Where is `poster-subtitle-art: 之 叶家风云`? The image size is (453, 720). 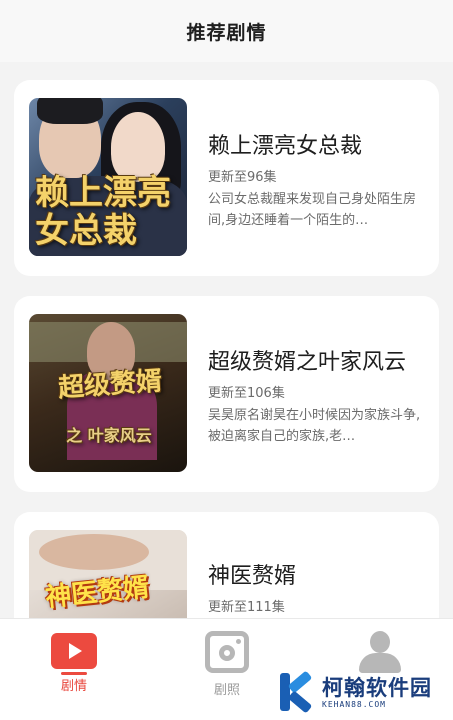 poster-subtitle-art: 之 叶家风云 is located at coordinates (109, 435).